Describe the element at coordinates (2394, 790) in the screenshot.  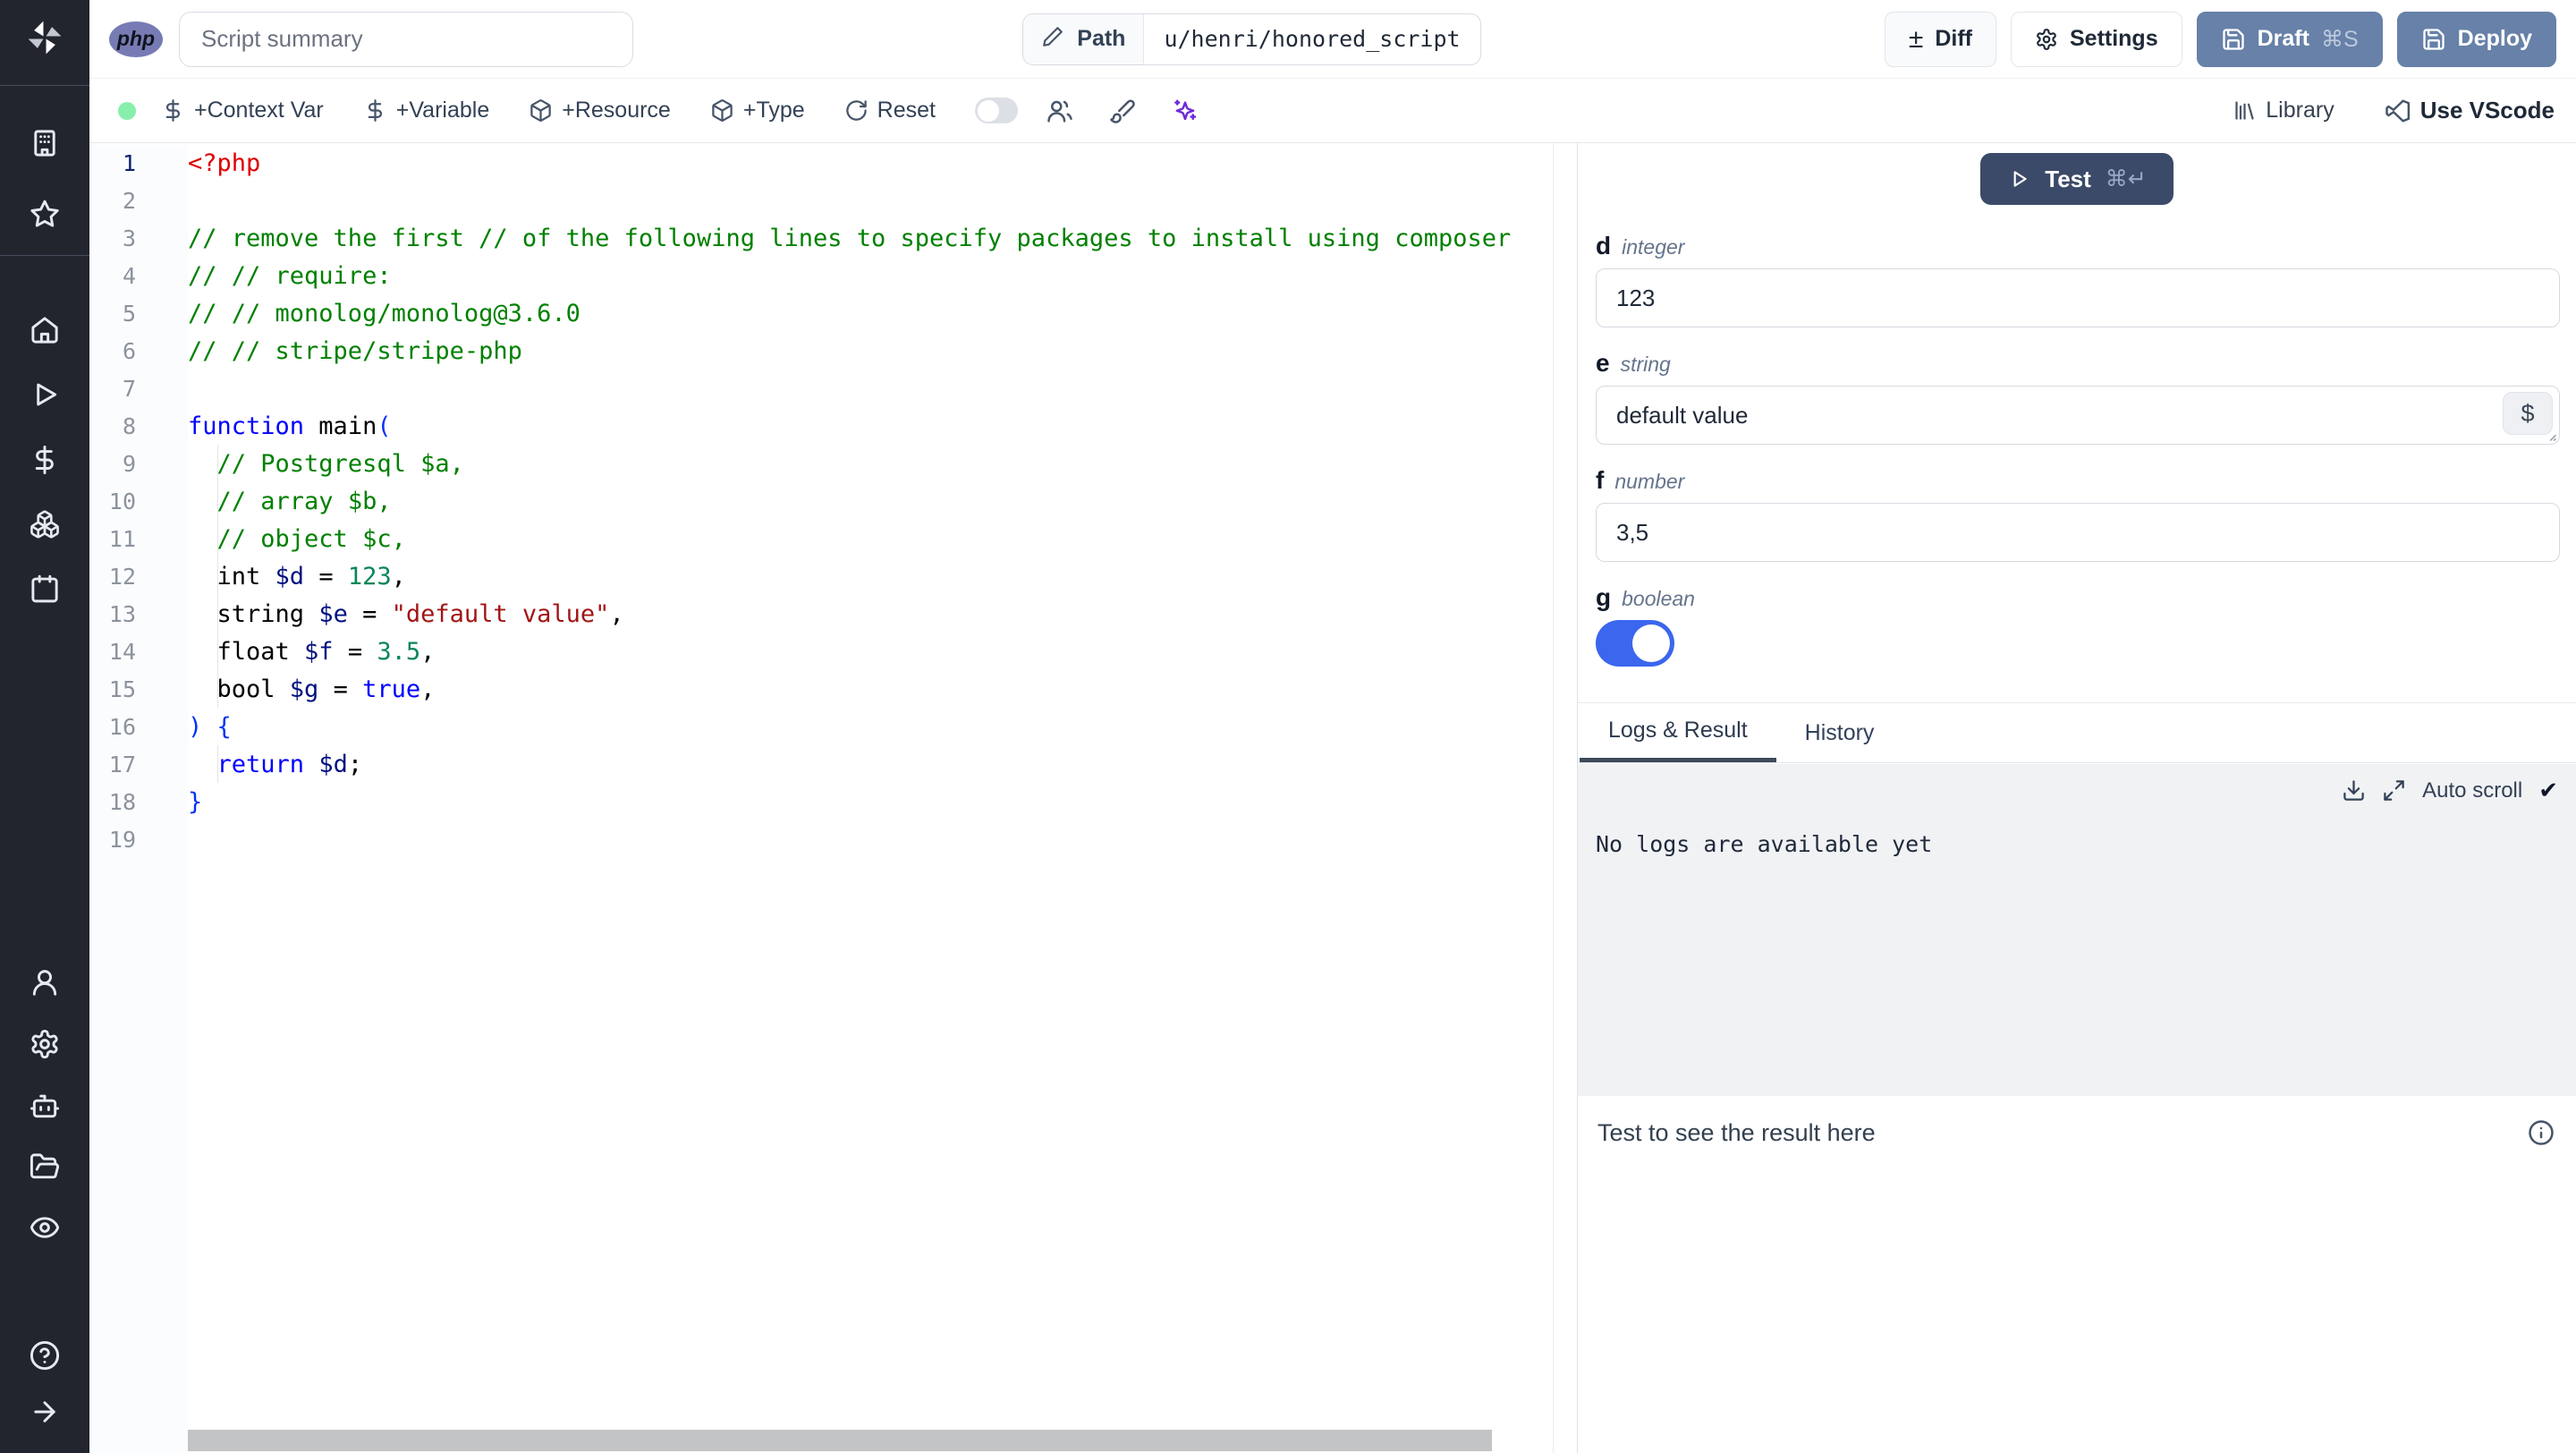
I see `expand-logs-icon` at that location.